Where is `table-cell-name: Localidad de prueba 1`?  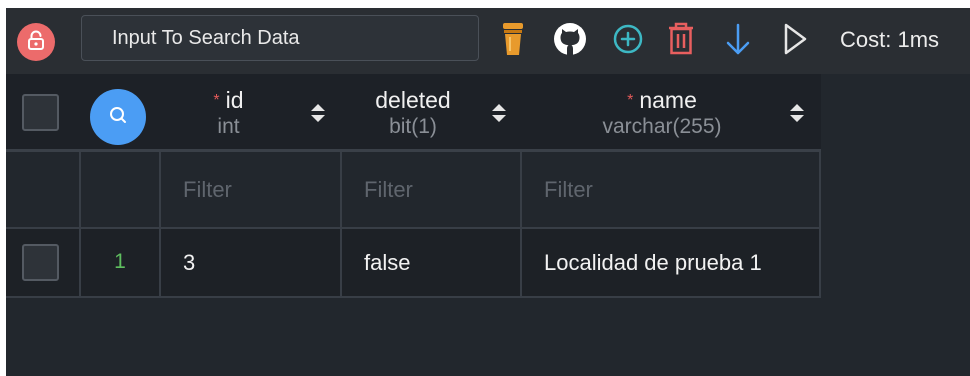
table-cell-name: Localidad de prueba 1 is located at coordinates (671, 263).